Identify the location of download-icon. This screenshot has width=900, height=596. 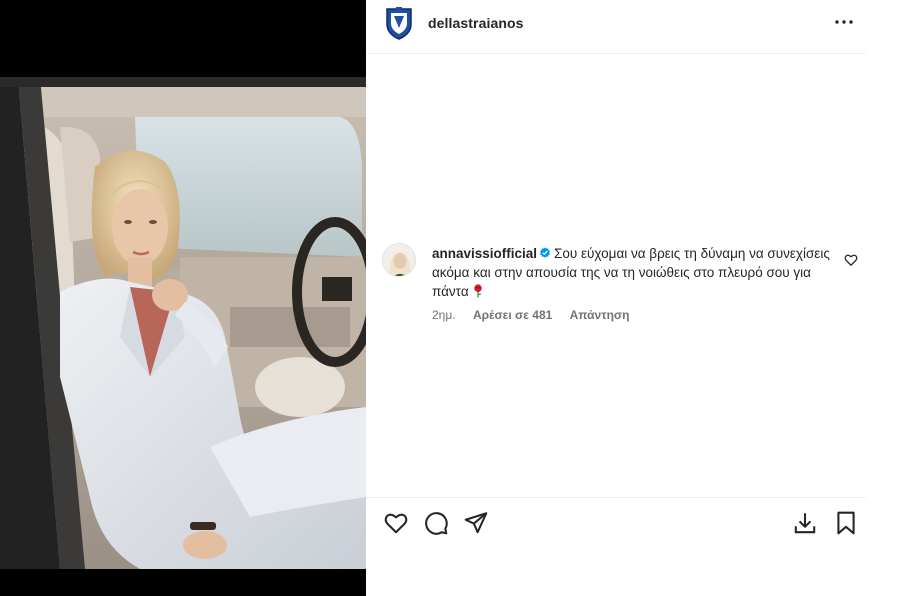
(805, 523).